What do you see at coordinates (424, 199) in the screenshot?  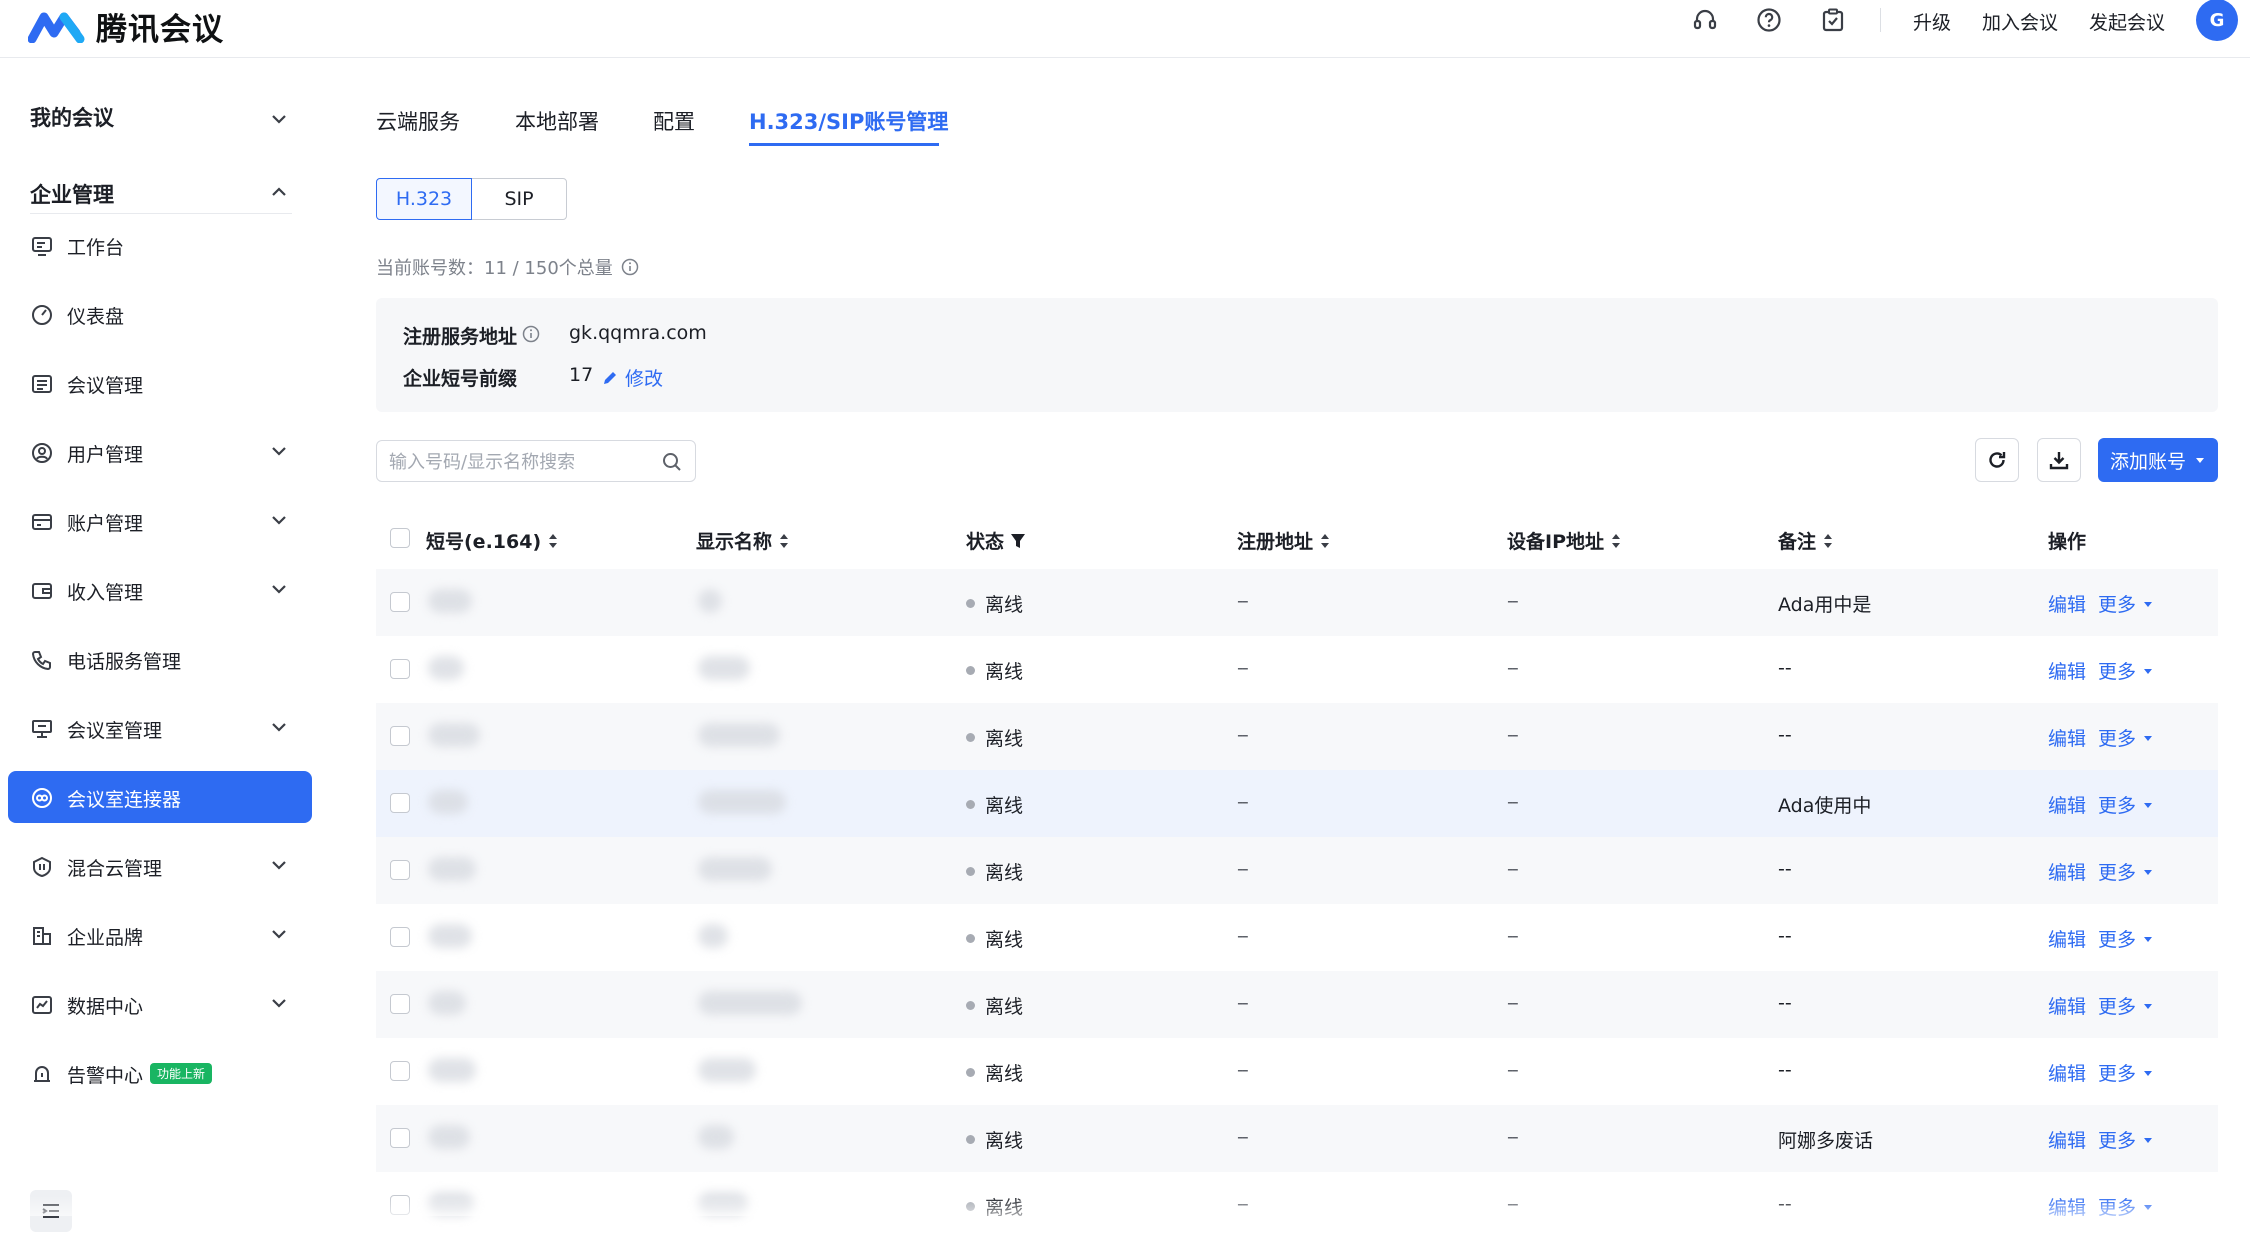 I see `protocol-h323-button: H.323` at bounding box center [424, 199].